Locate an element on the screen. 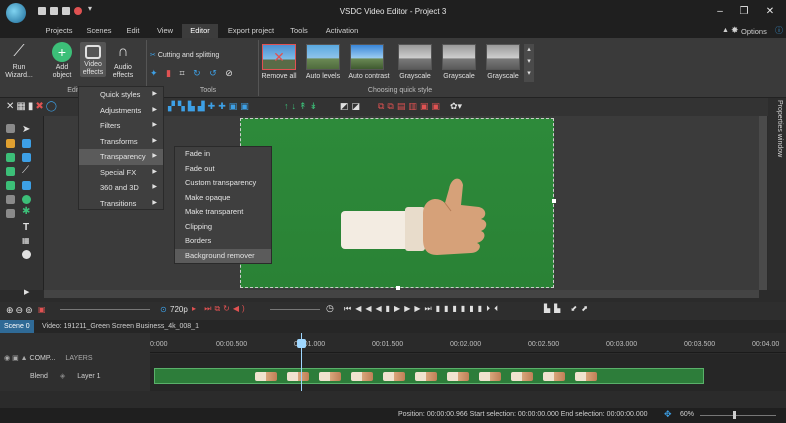 This screenshot has height=423, width=786. grid-icon: ▦ is located at coordinates (21, 106).